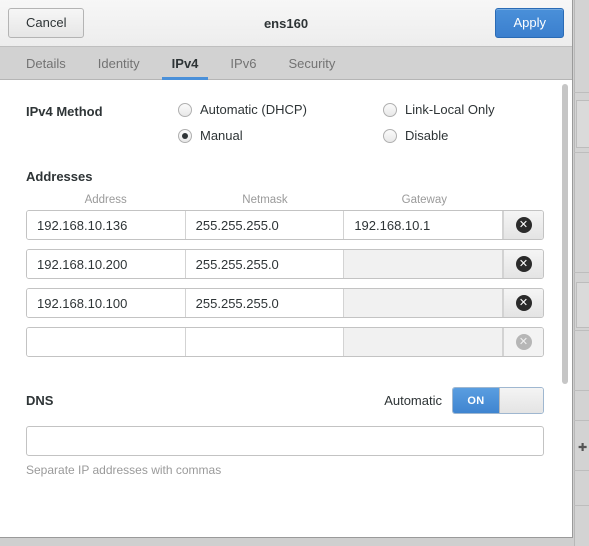 Image resolution: width=589 pixels, height=546 pixels. I want to click on radio-label-disable: Disable, so click(427, 135).